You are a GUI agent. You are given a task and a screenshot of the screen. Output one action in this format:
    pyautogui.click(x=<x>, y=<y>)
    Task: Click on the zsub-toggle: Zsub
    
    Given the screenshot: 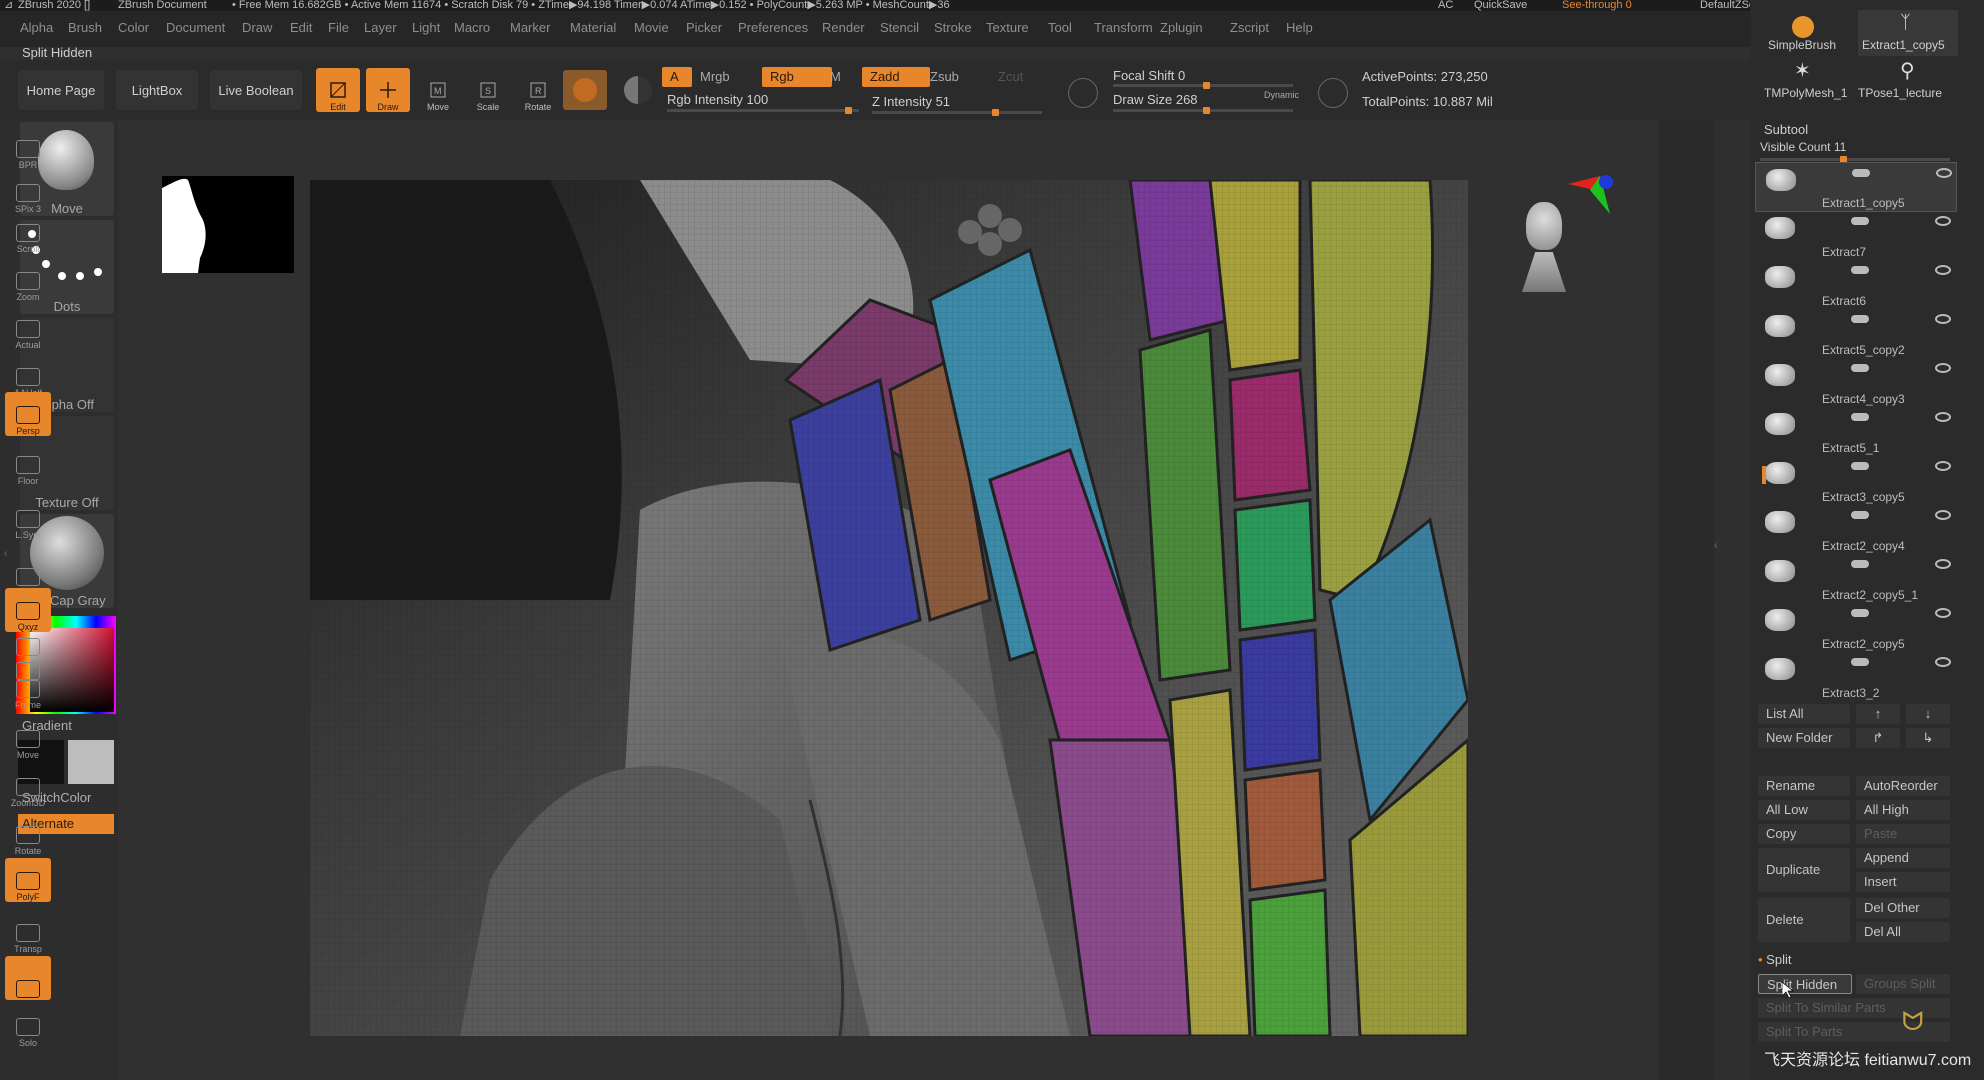 What is the action you would take?
    pyautogui.click(x=944, y=76)
    